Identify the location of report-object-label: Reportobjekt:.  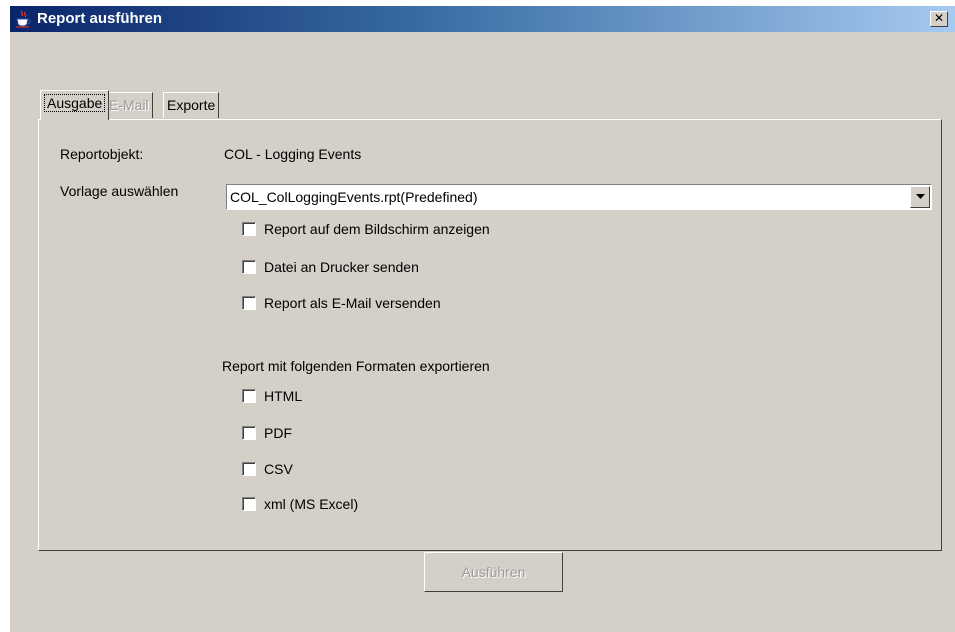
(102, 154).